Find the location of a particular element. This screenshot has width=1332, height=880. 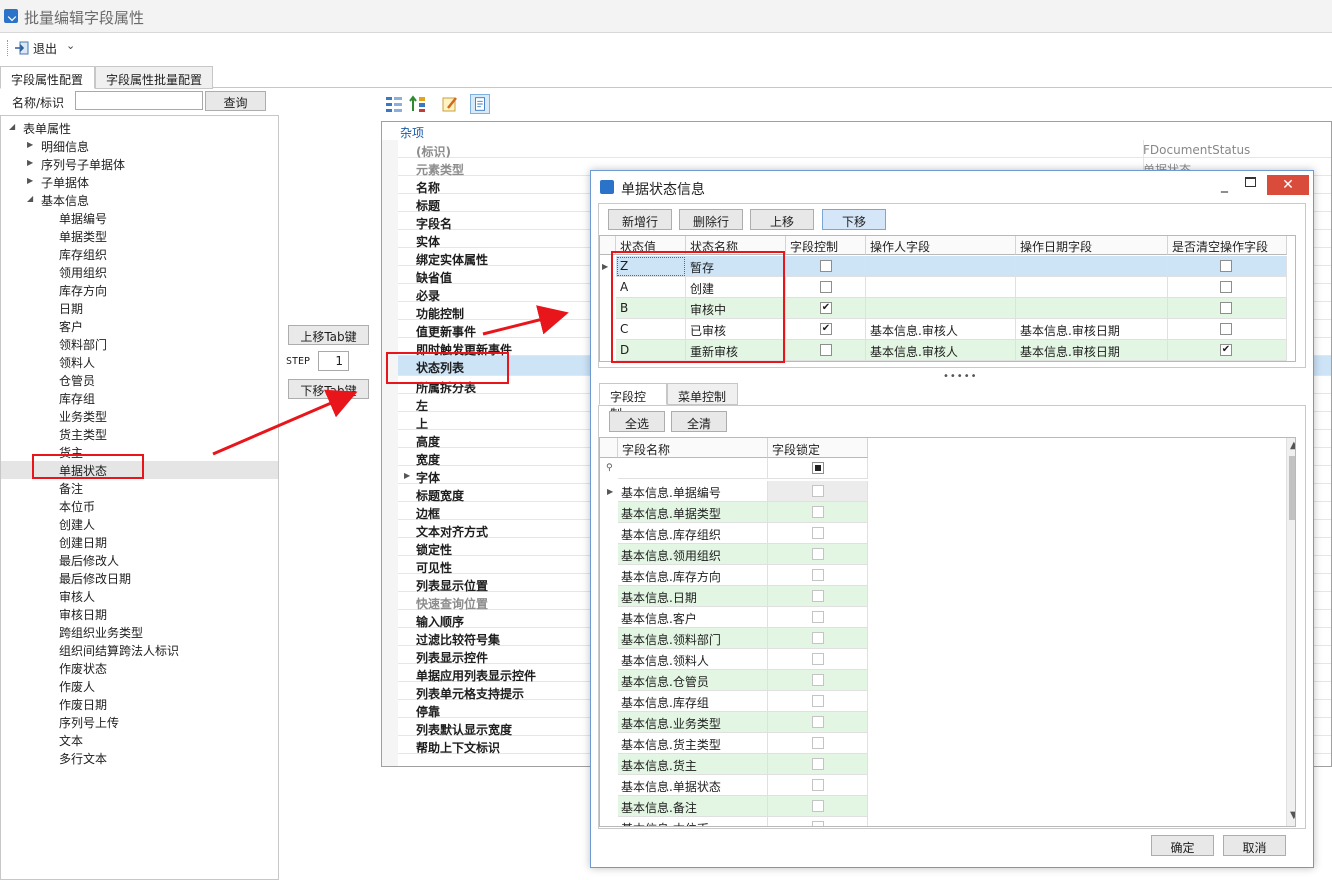

annotation-arrows is located at coordinates (390, 380).